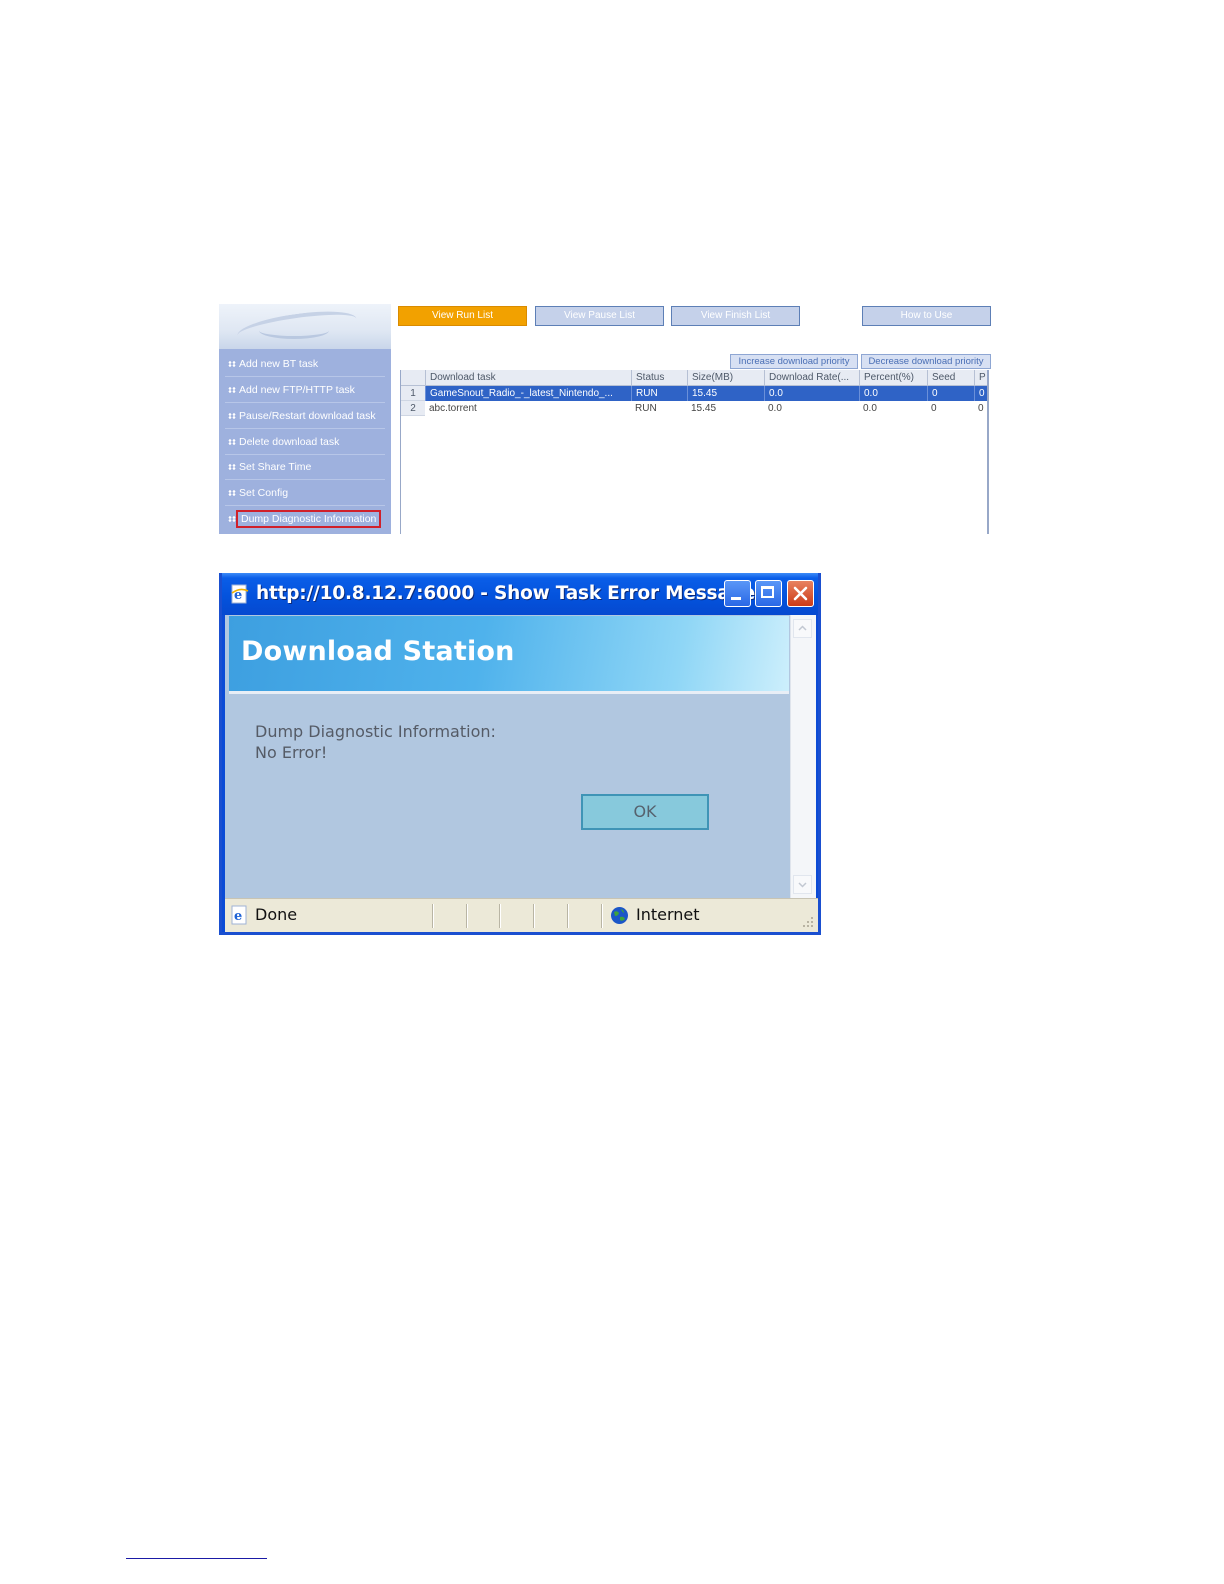 This screenshot has height=1584, width=1224. What do you see at coordinates (378, 651) in the screenshot?
I see `banner-title: Download Station` at bounding box center [378, 651].